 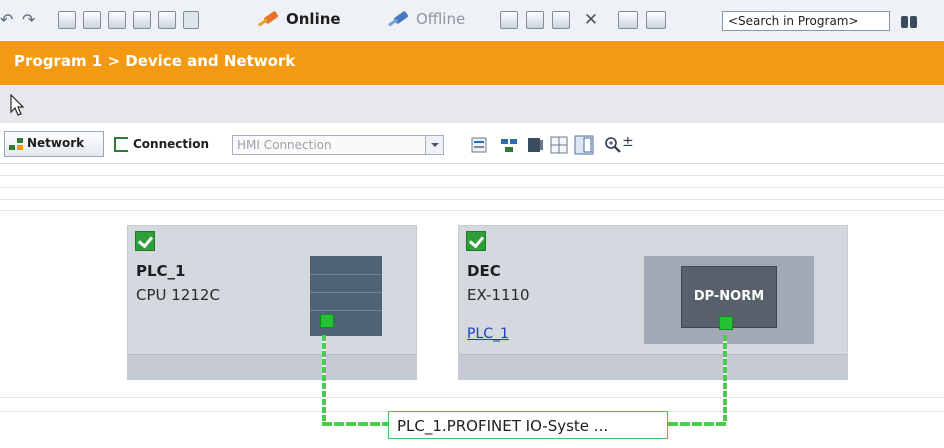 I want to click on split-horizontal-icon, so click(x=628, y=20).